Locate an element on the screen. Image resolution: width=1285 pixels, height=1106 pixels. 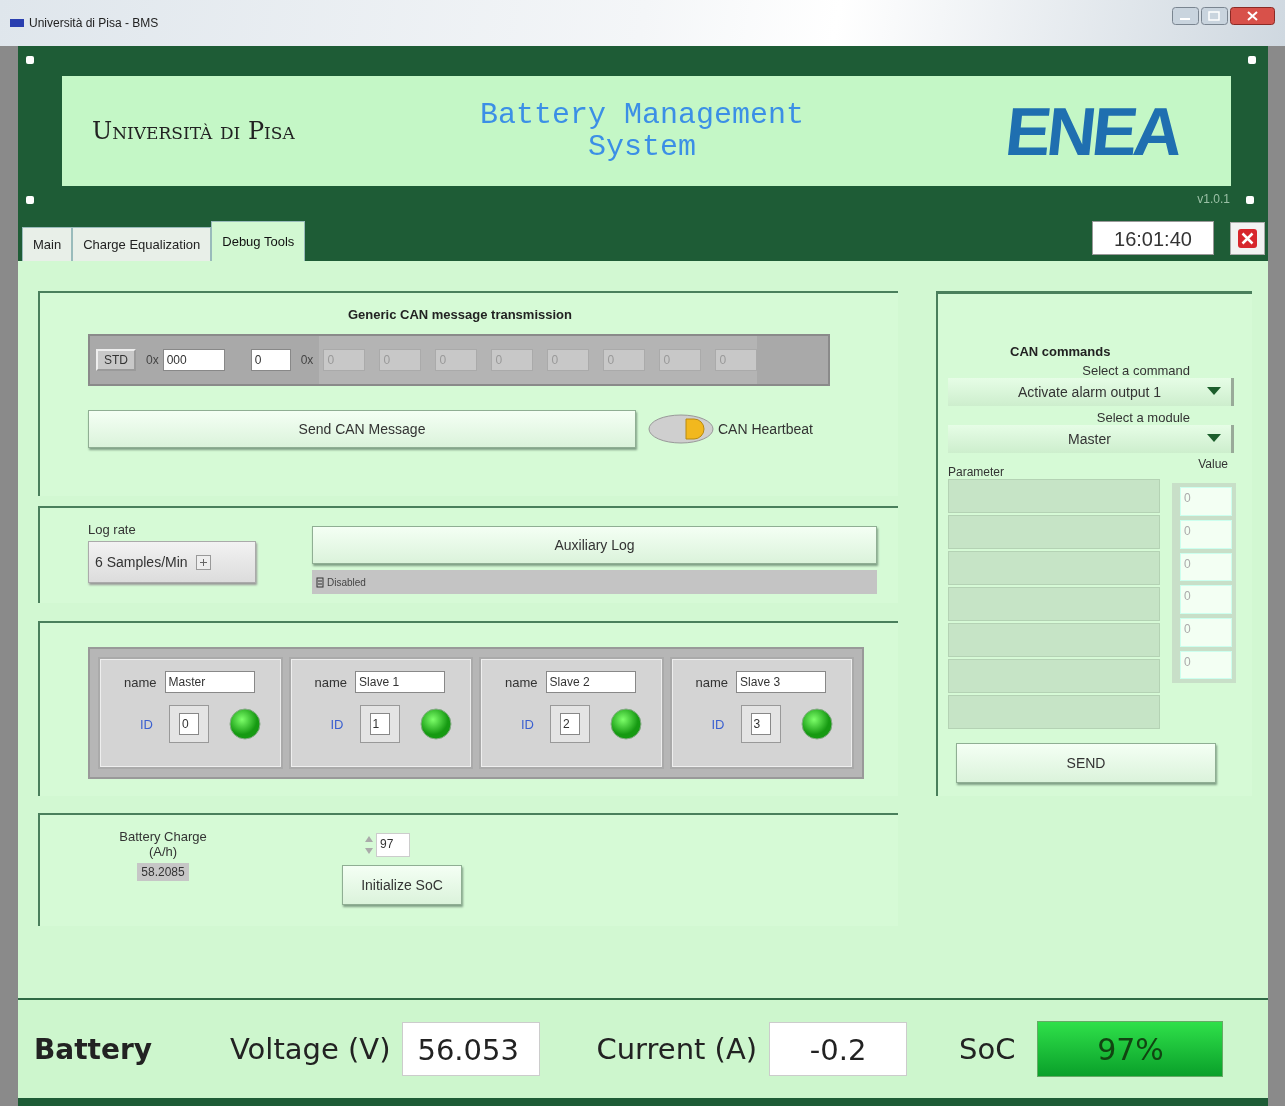
university-name: Università di Pisa is located at coordinates (194, 131).